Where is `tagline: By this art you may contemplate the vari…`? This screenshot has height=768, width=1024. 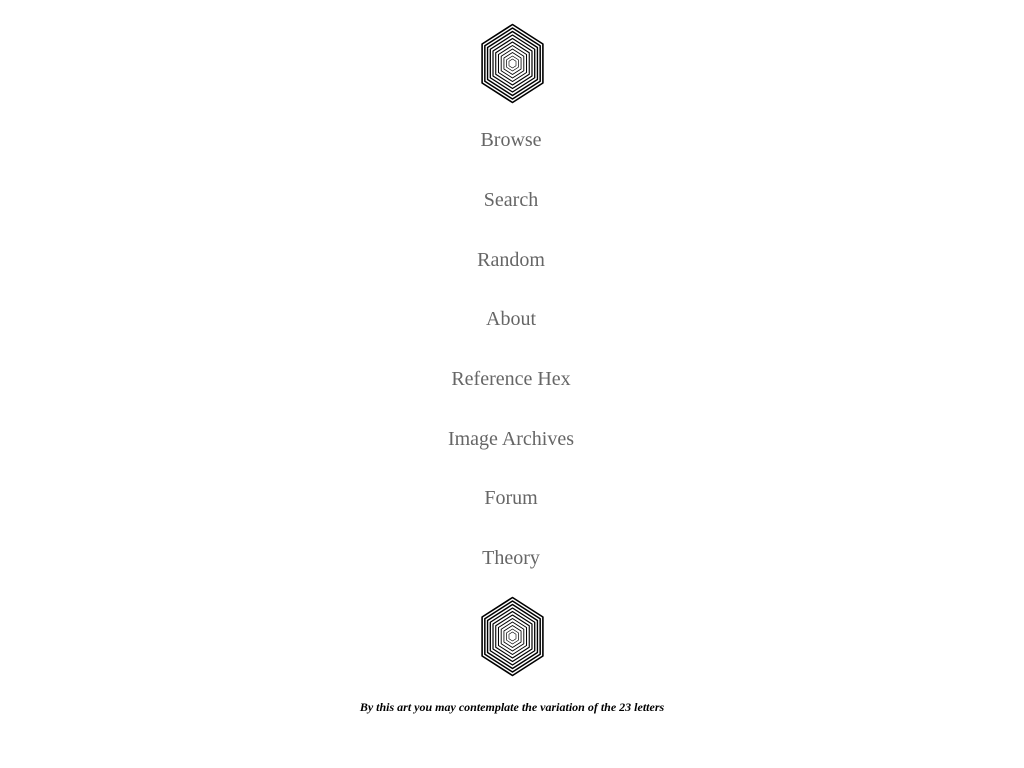
tagline: By this art you may contemplate the vari… is located at coordinates (512, 707).